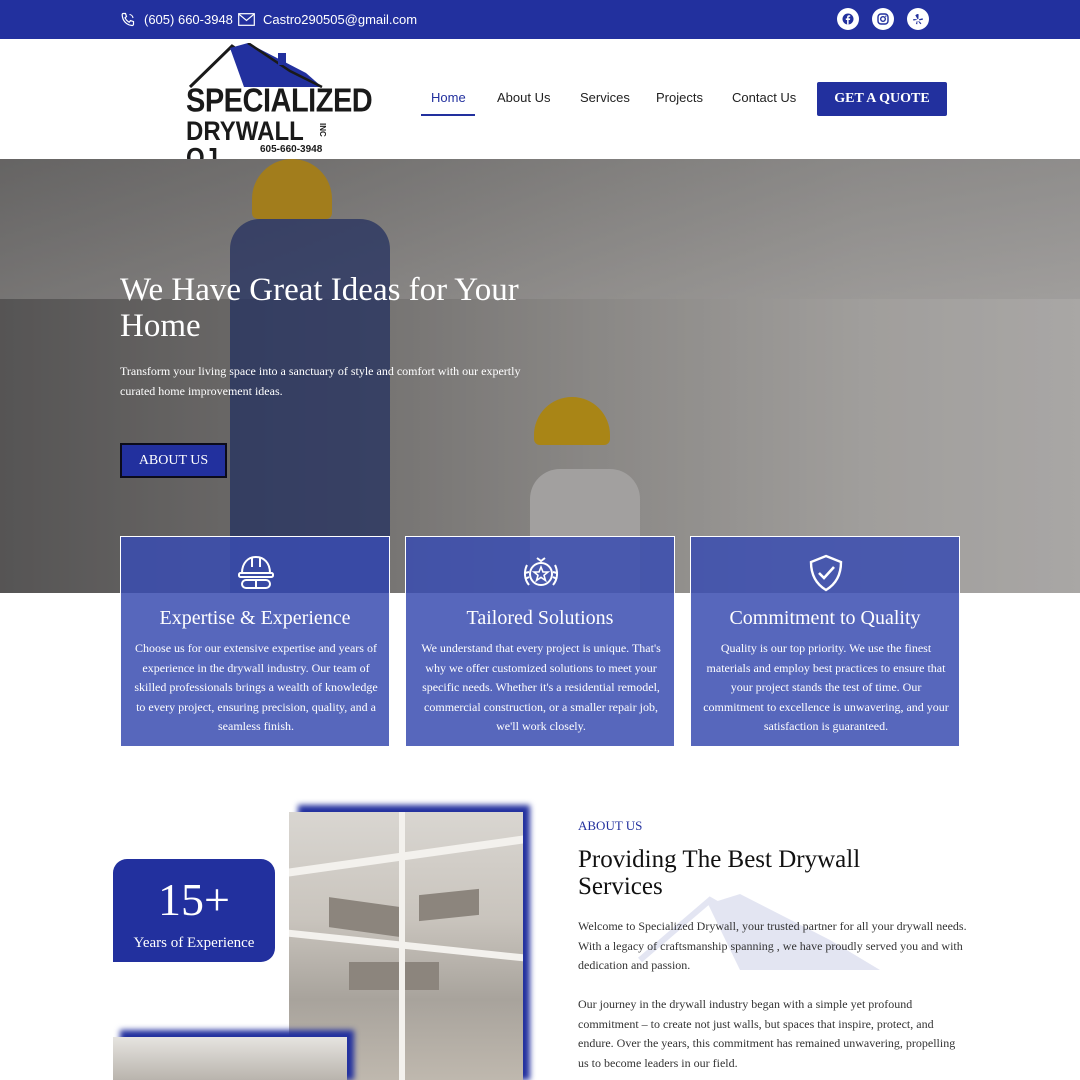 This screenshot has height=1080, width=1080. Describe the element at coordinates (322, 130) in the screenshot. I see `logo-suffix: INC` at that location.